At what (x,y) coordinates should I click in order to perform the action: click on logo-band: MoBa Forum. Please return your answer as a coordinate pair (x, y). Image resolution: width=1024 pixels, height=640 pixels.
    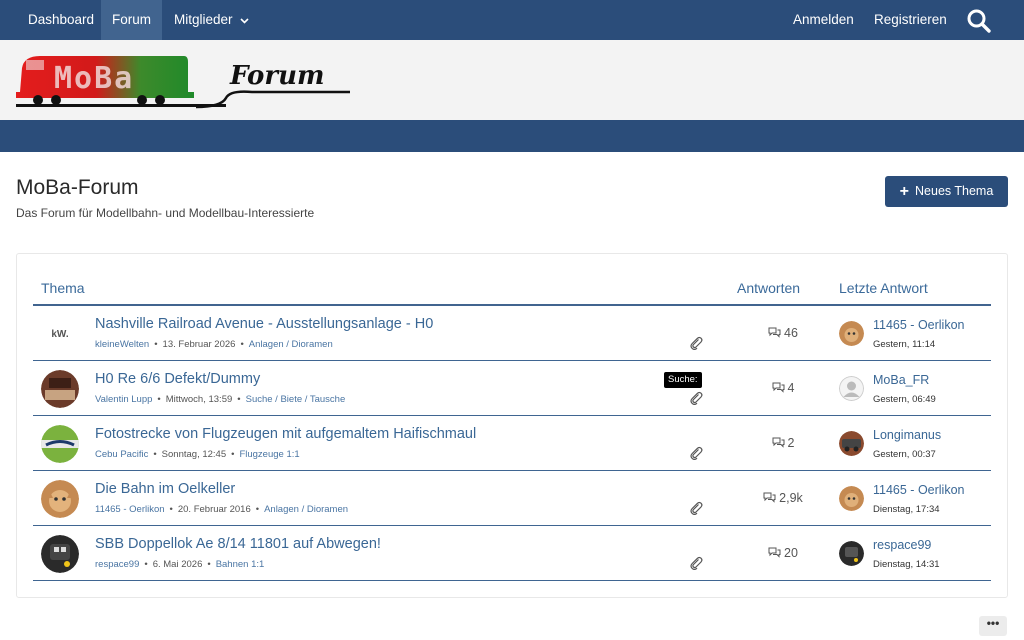
    Looking at the image, I should click on (512, 80).